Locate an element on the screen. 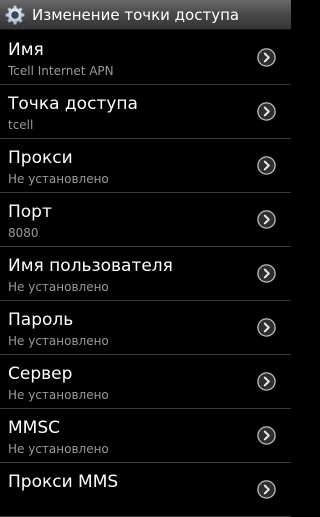 Image resolution: width=320 pixels, height=517 pixels. list-item-username: Имя пользователя Не установлено is located at coordinates (145, 274).